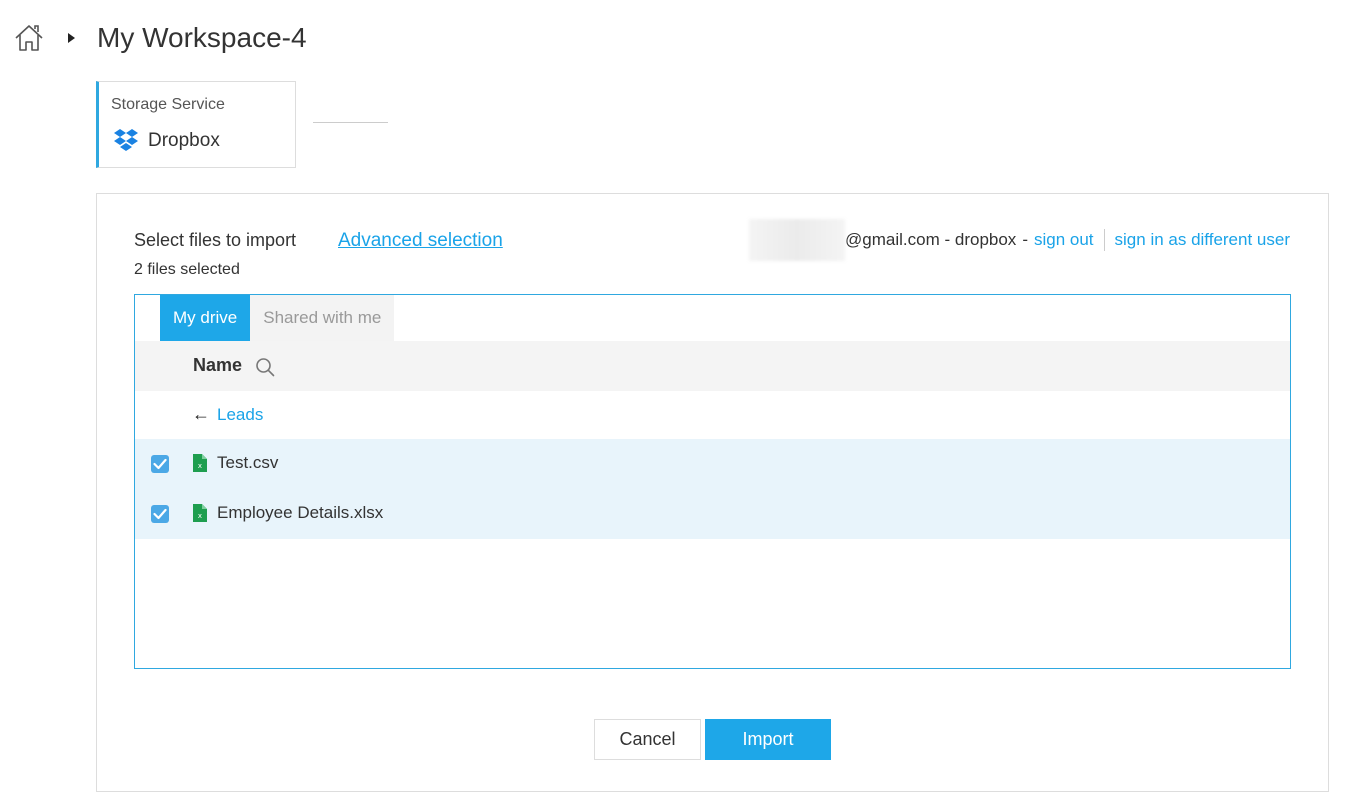  I want to click on table-row: x Employee Details.xlsx, so click(712, 514).